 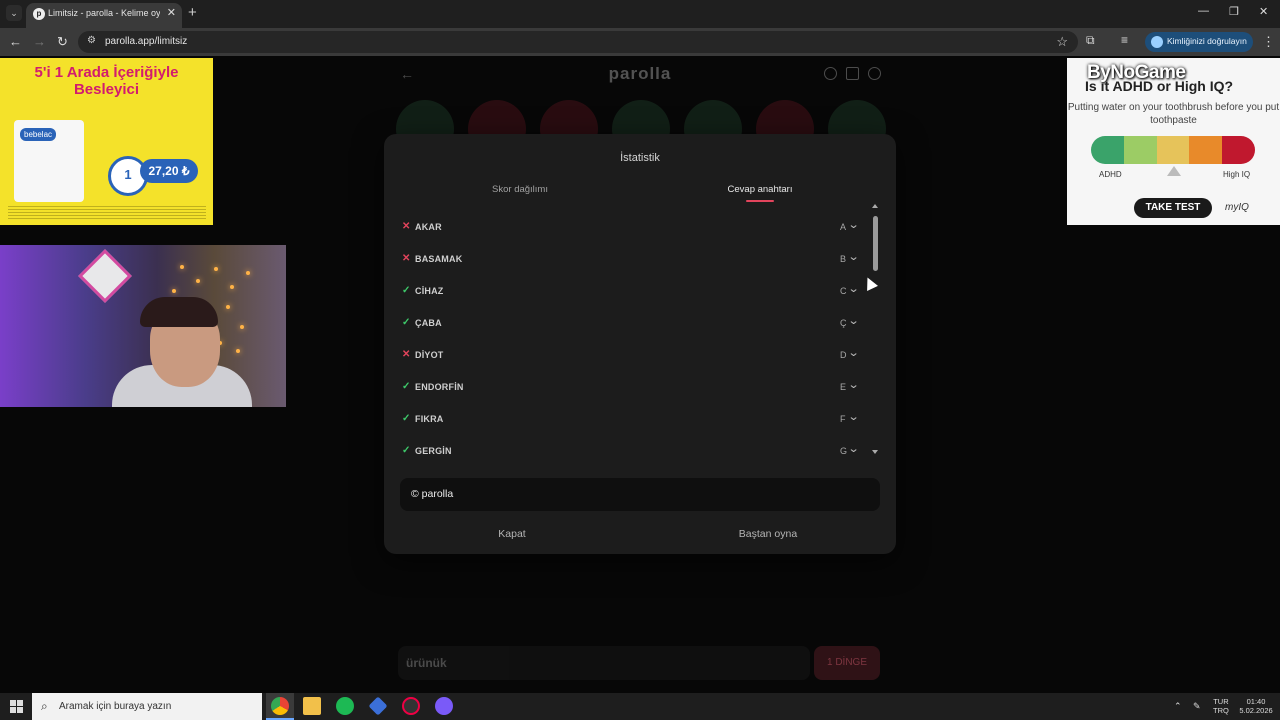 I want to click on answer-row: ✕ BASAMAK B ⌄, so click(x=637, y=260).